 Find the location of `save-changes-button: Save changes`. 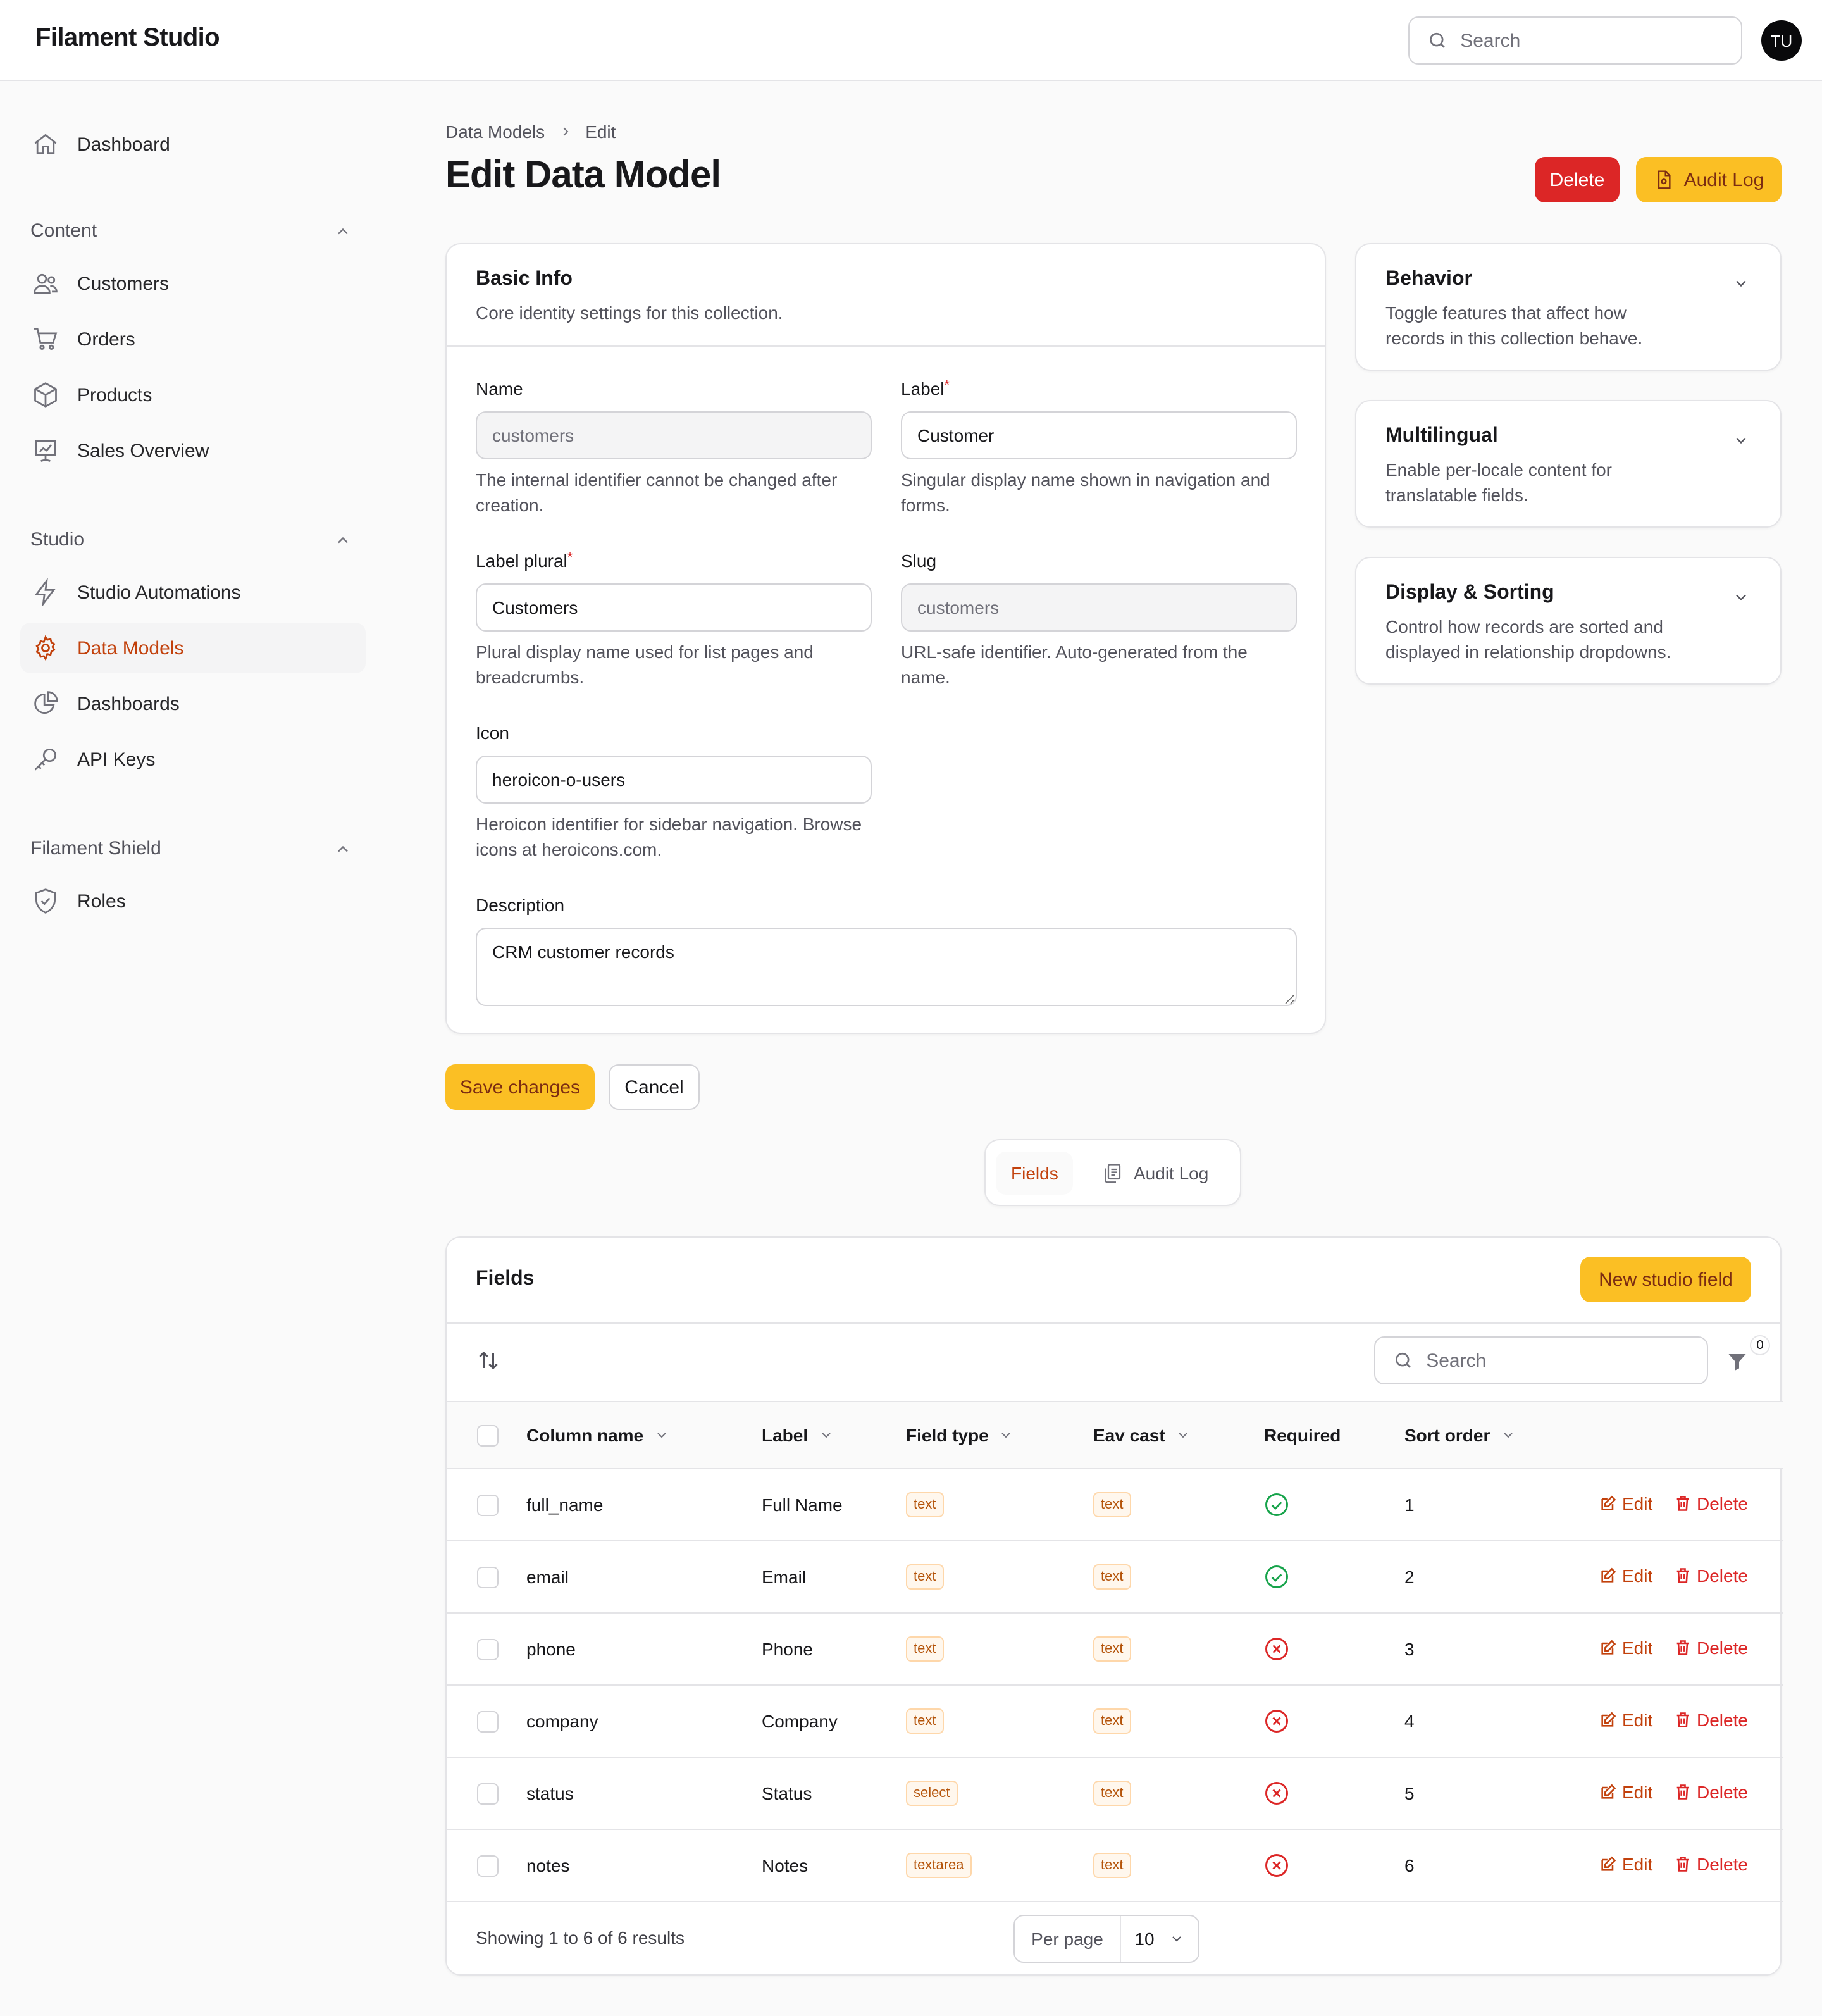

save-changes-button: Save changes is located at coordinates (520, 1087).